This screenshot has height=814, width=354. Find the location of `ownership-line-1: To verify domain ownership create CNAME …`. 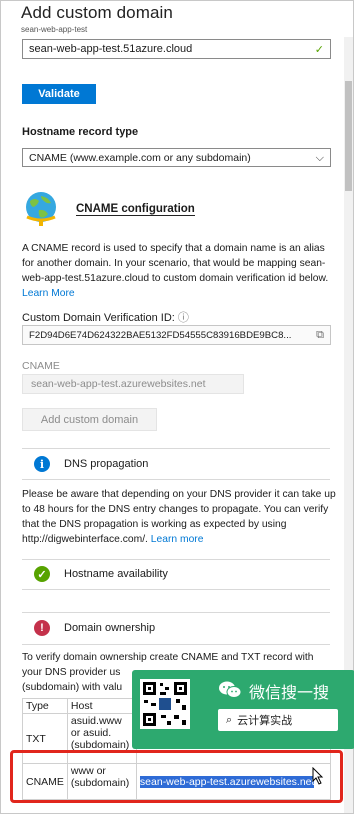

ownership-line-1: To verify domain ownership create CNAME … is located at coordinates (168, 657).